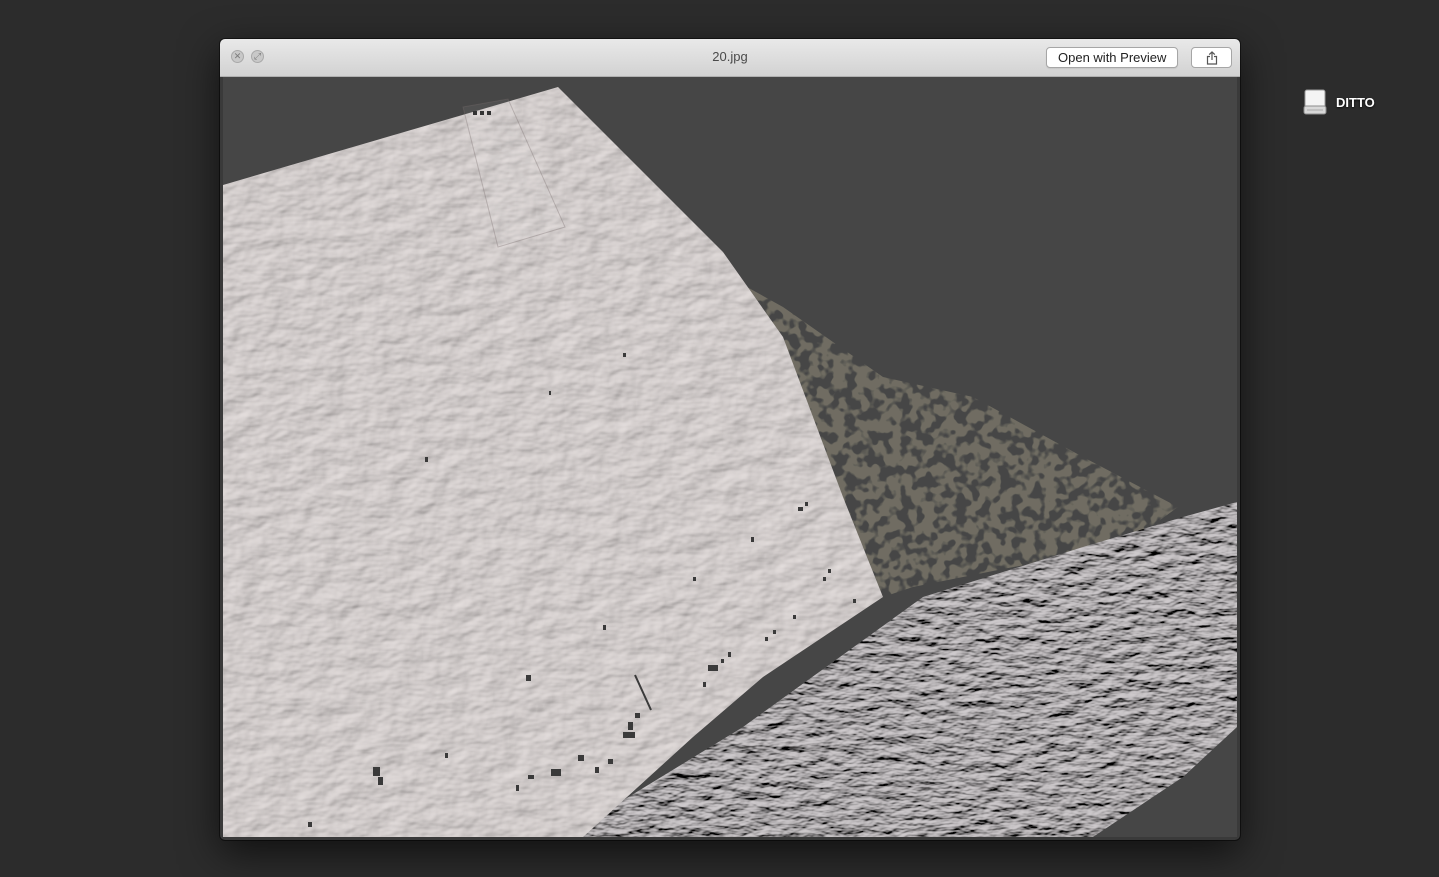 This screenshot has height=877, width=1439. Describe the element at coordinates (730, 58) in the screenshot. I see `title-bar: ✕ ⤢ 20.jpg Open with Preview` at that location.